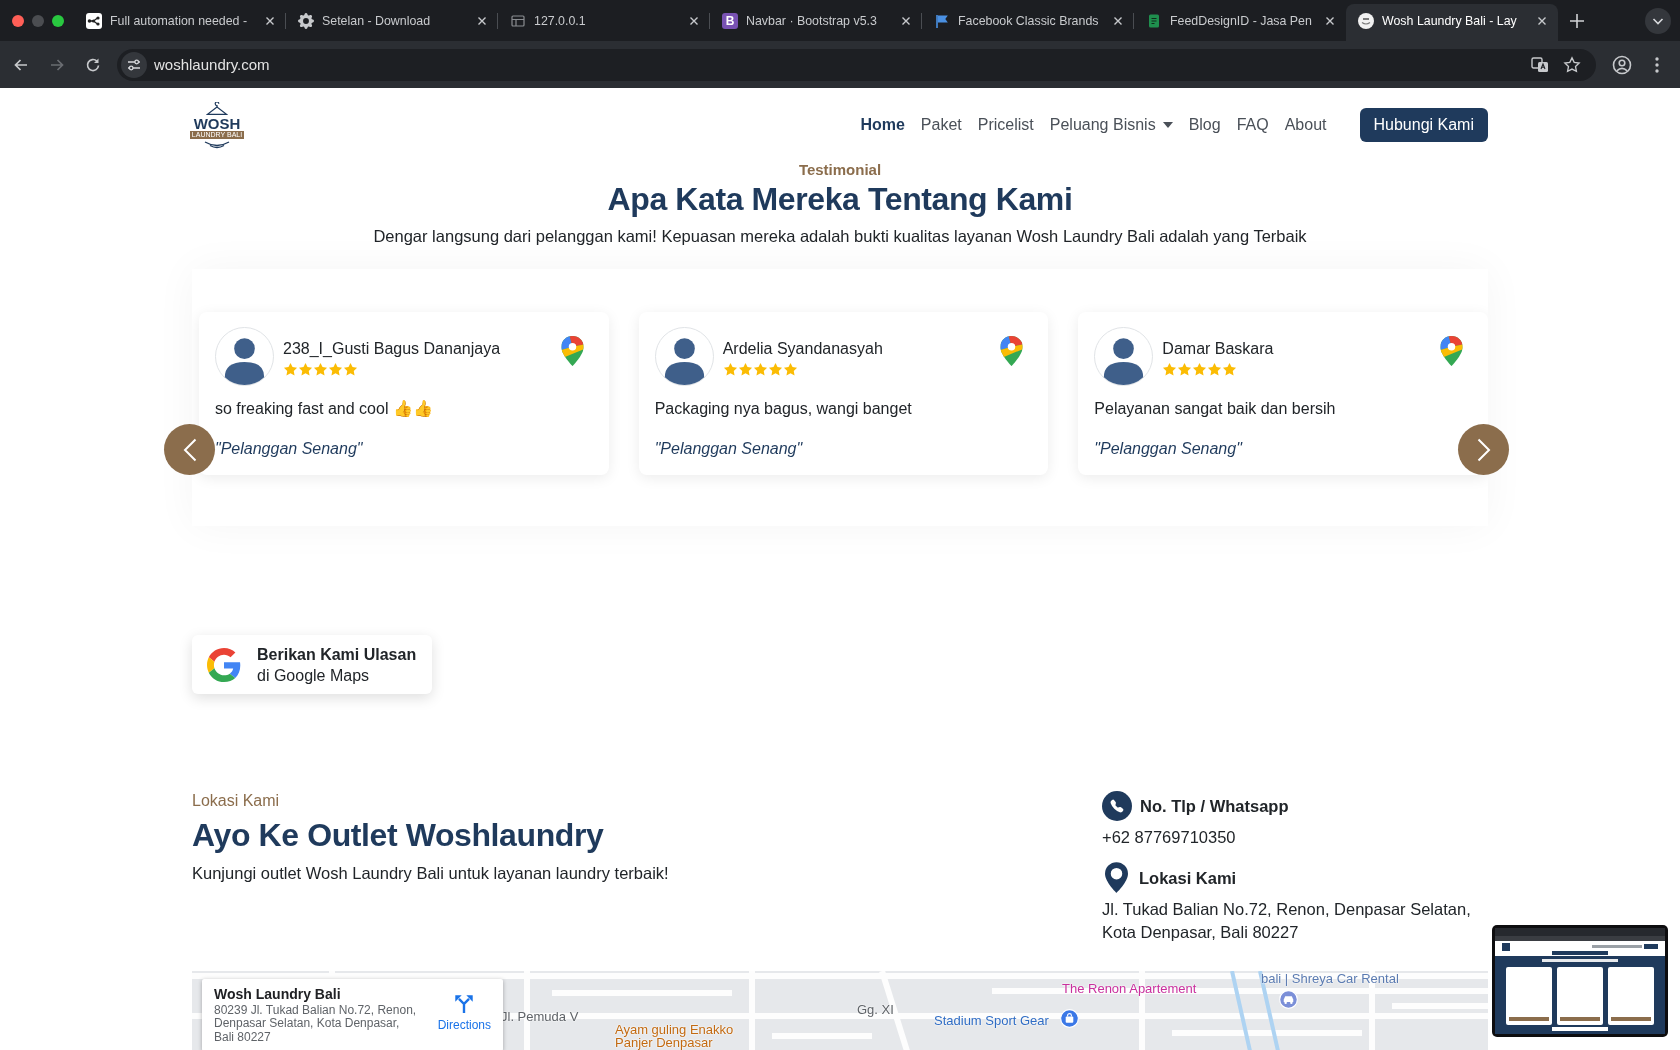  I want to click on shopping-bag-marker-icon, so click(1069, 1018).